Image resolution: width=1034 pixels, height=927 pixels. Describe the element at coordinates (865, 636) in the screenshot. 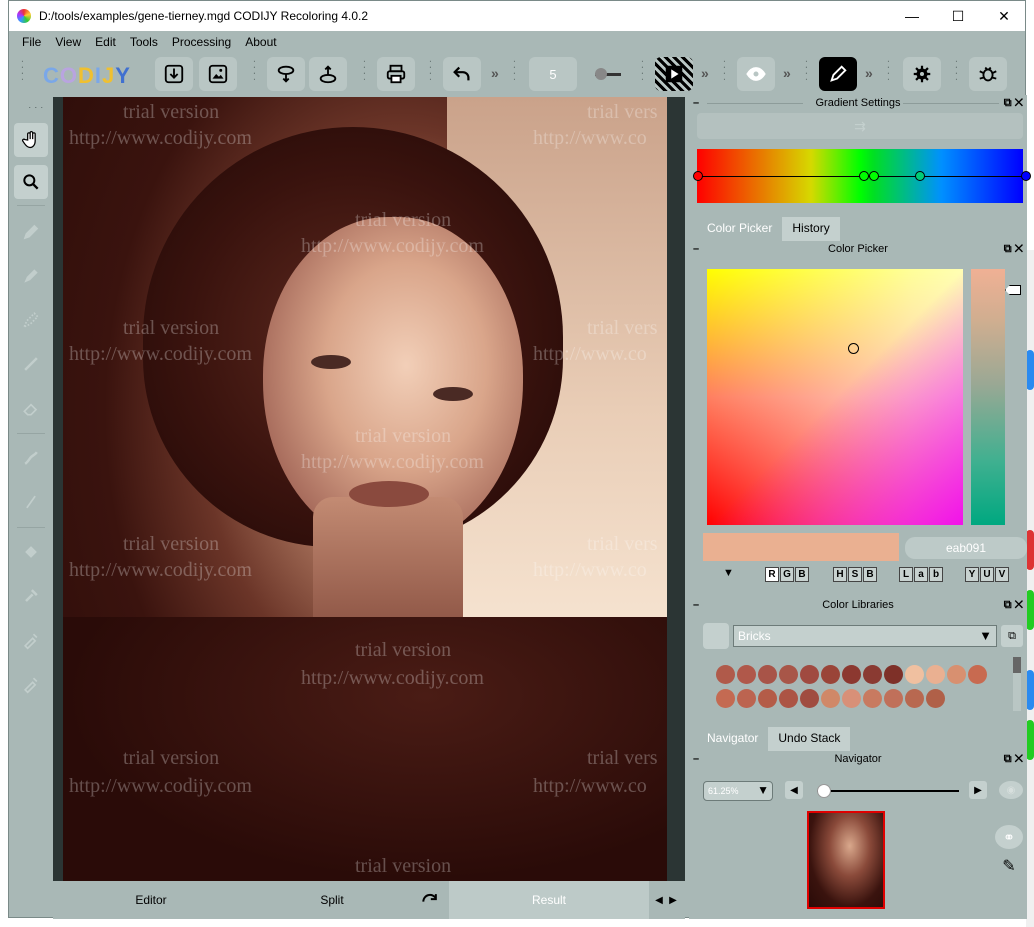

I see `library-select: Bricks ▼` at that location.